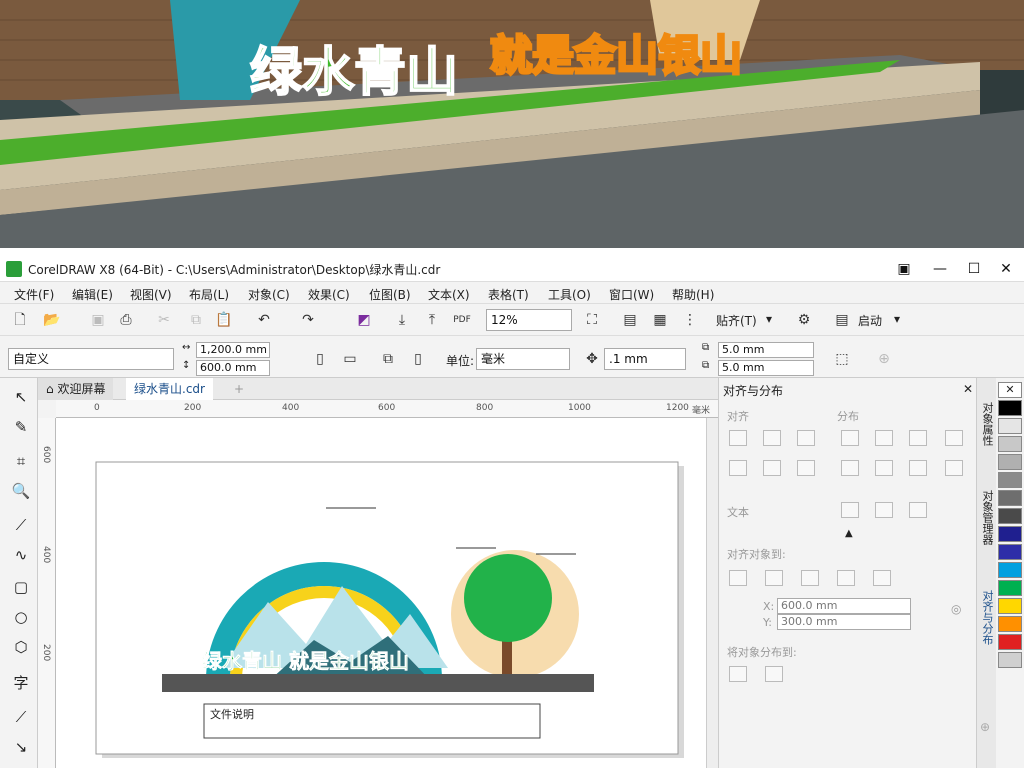 The image size is (1024, 768). I want to click on collapse-arrow-icon: ▲, so click(849, 533).